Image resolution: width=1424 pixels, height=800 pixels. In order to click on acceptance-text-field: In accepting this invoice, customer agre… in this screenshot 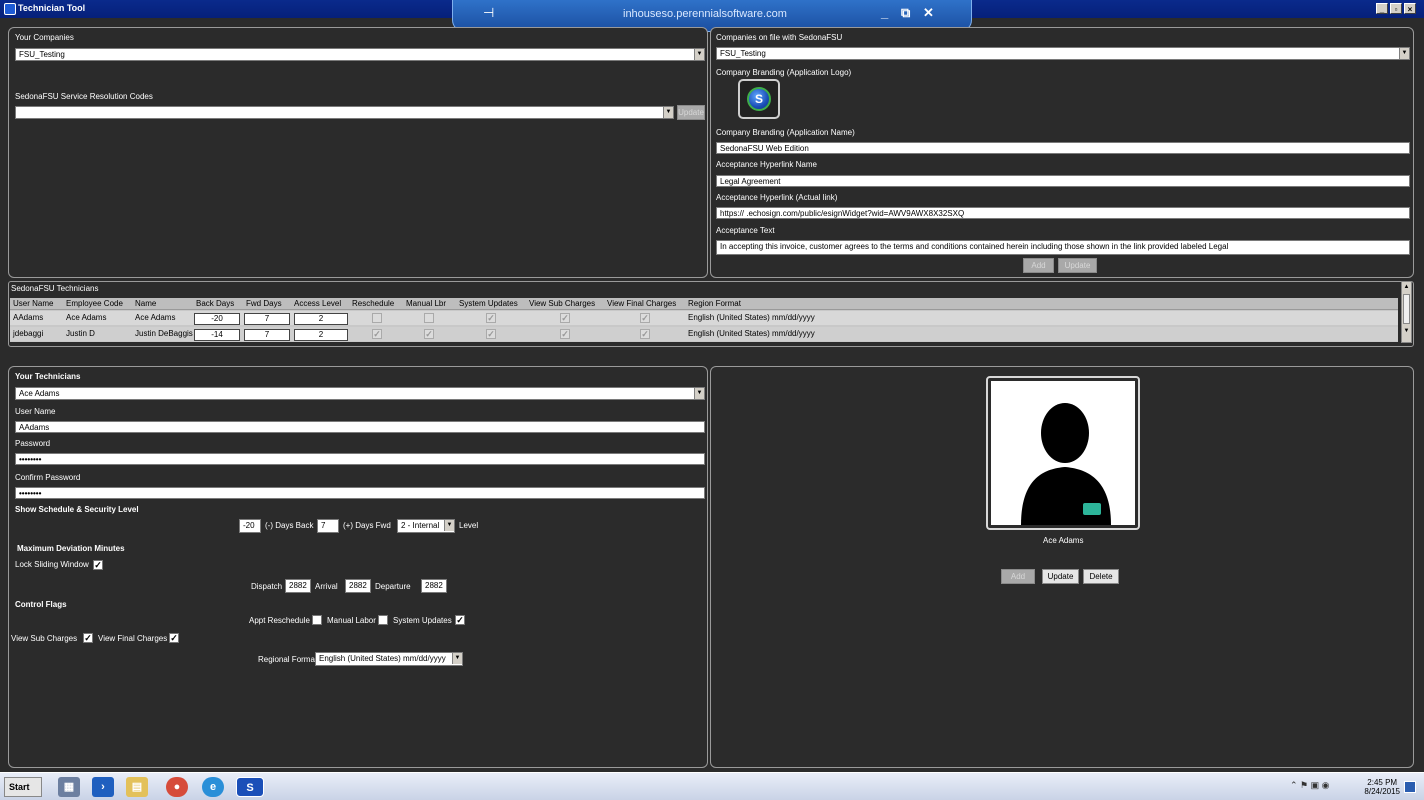, I will do `click(1063, 247)`.